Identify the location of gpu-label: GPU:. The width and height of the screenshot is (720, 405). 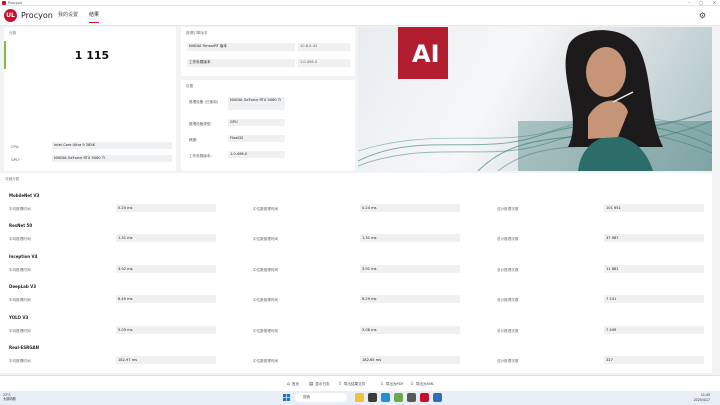
(15, 160).